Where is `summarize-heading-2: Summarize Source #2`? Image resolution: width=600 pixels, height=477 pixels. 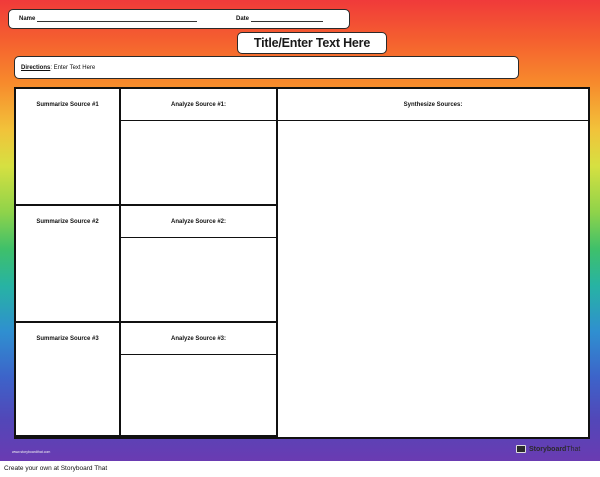
summarize-heading-2: Summarize Source #2 is located at coordinates (67, 222).